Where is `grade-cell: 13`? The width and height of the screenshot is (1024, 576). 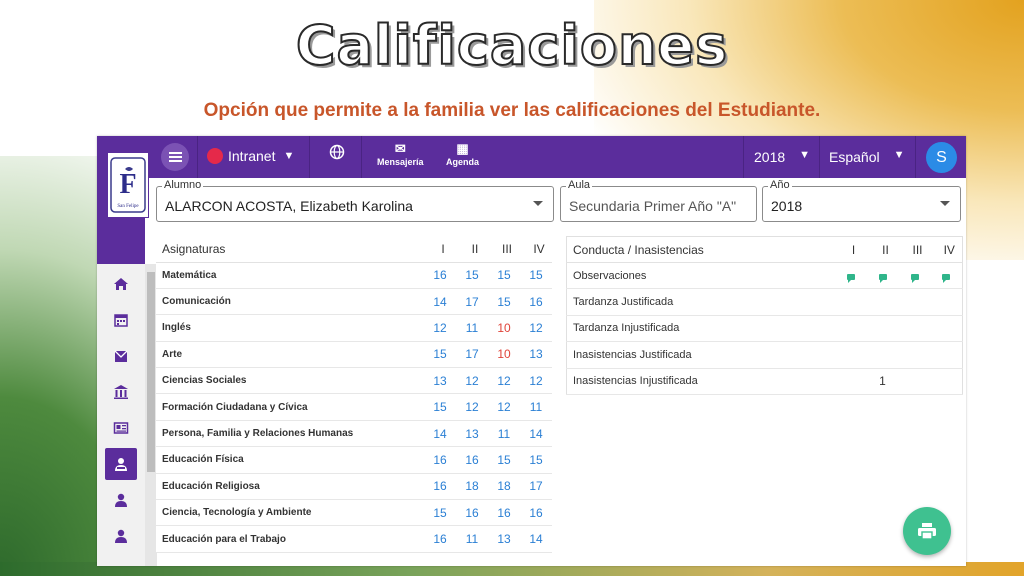 grade-cell: 13 is located at coordinates (472, 434).